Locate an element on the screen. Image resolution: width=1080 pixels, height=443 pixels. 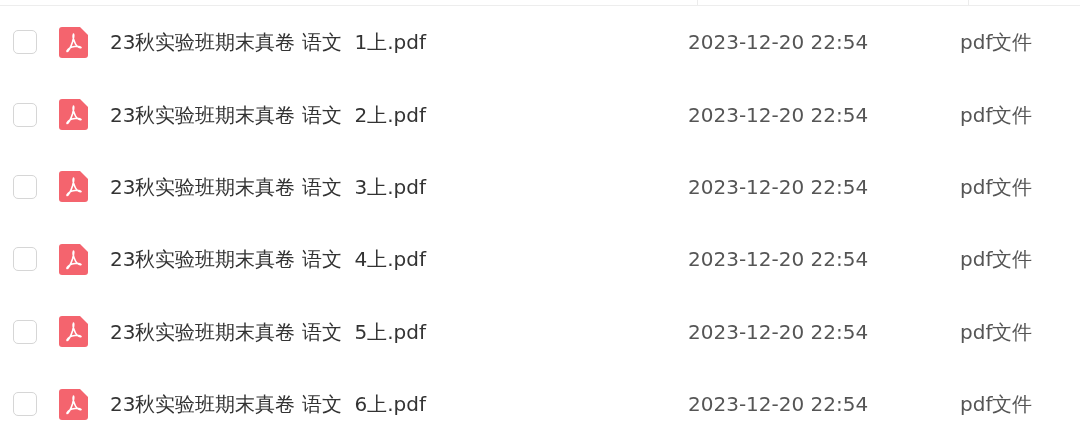
file-name: 23秋实验班期末真卷 语文 1上.pdf is located at coordinates (390, 42).